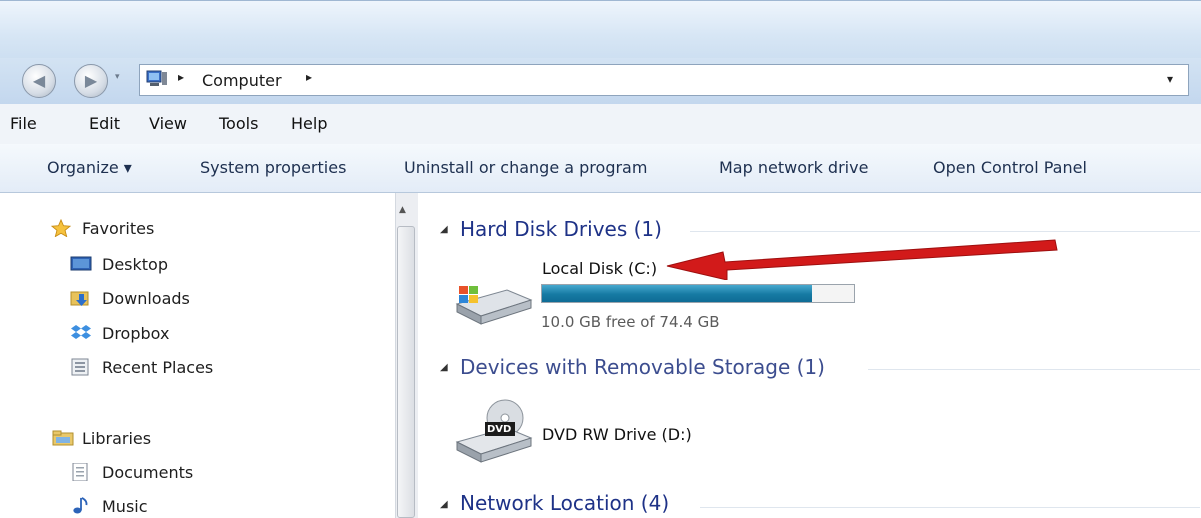  Describe the element at coordinates (630, 322) in the screenshot. I see `drive-c-free-space: 10.0 GB free of 74.4 GB` at that location.